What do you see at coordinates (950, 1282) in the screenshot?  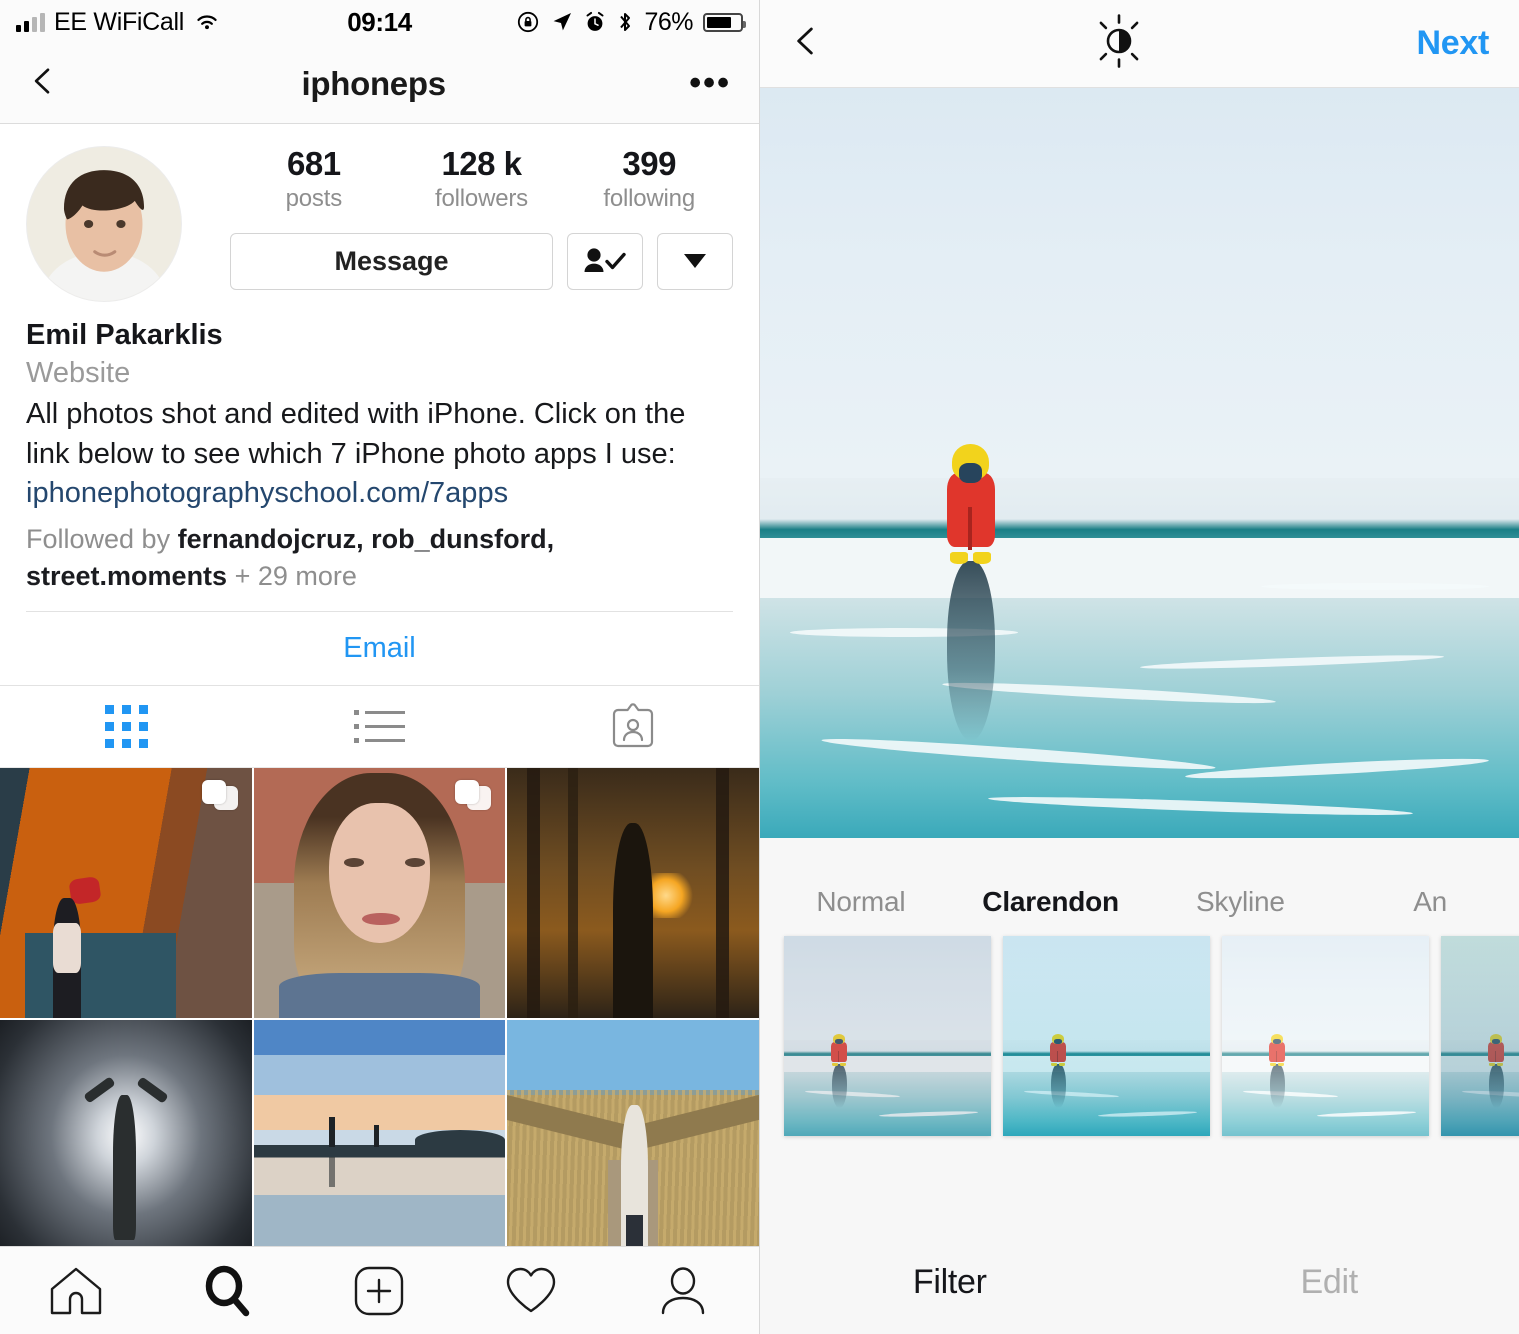 I see `tab-filter: Filter` at bounding box center [950, 1282].